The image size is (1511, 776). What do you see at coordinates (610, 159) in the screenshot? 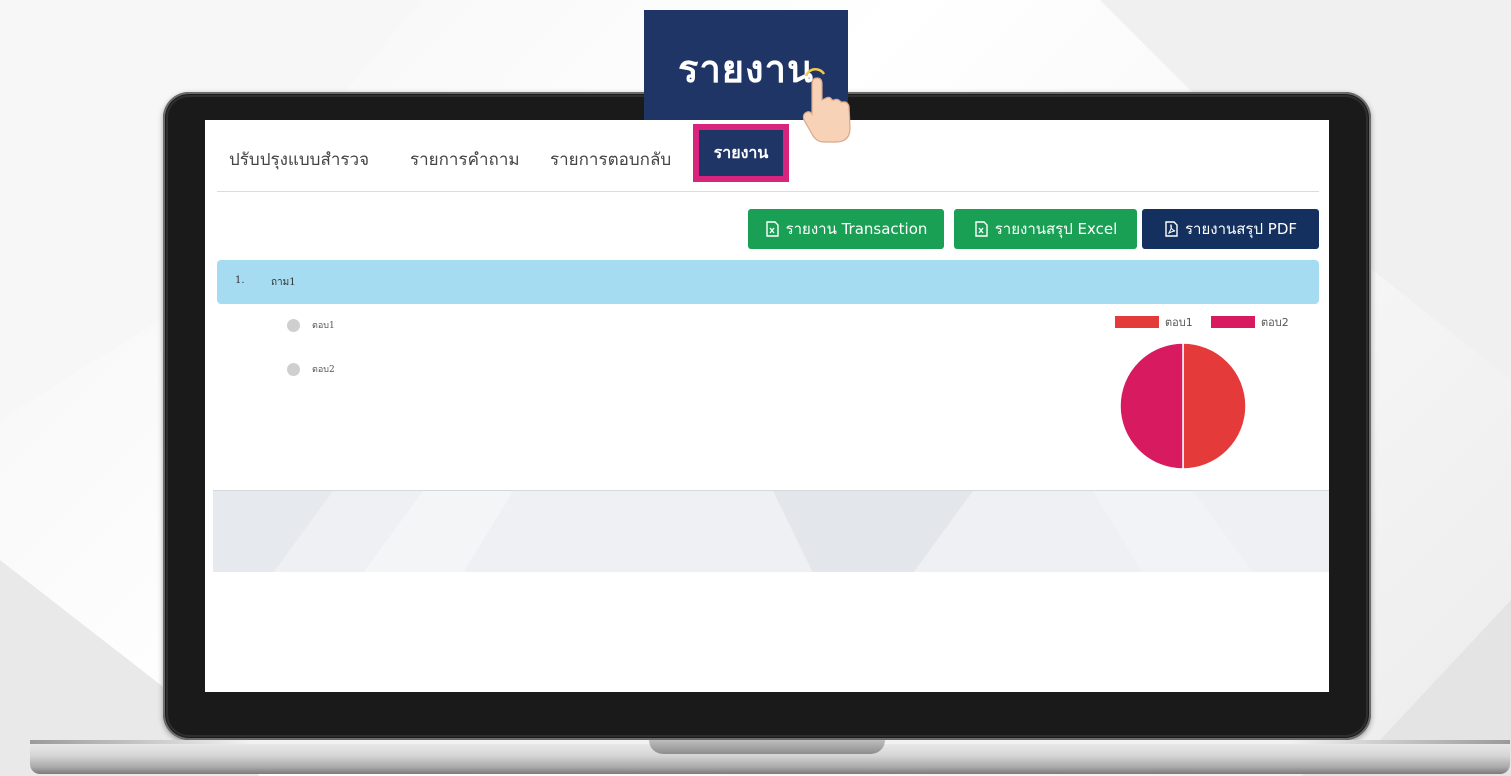
I see `tab-responses: รายการตอบกลับ` at bounding box center [610, 159].